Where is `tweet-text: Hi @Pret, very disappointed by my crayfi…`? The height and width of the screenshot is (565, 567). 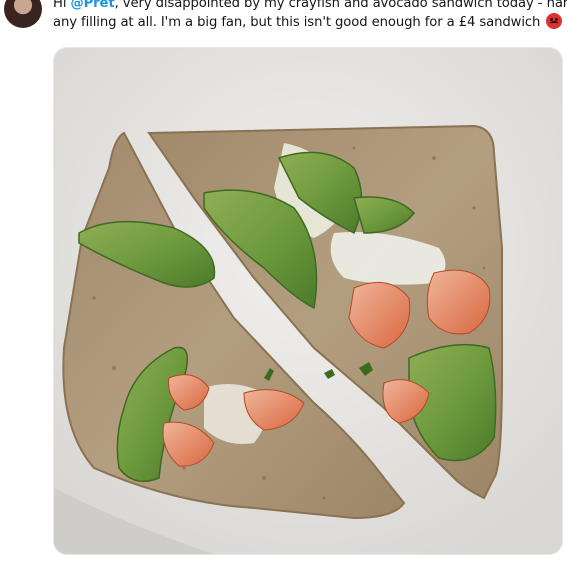
tweet-text: Hi @Pret, very disappointed by my crayfi… is located at coordinates (310, 16).